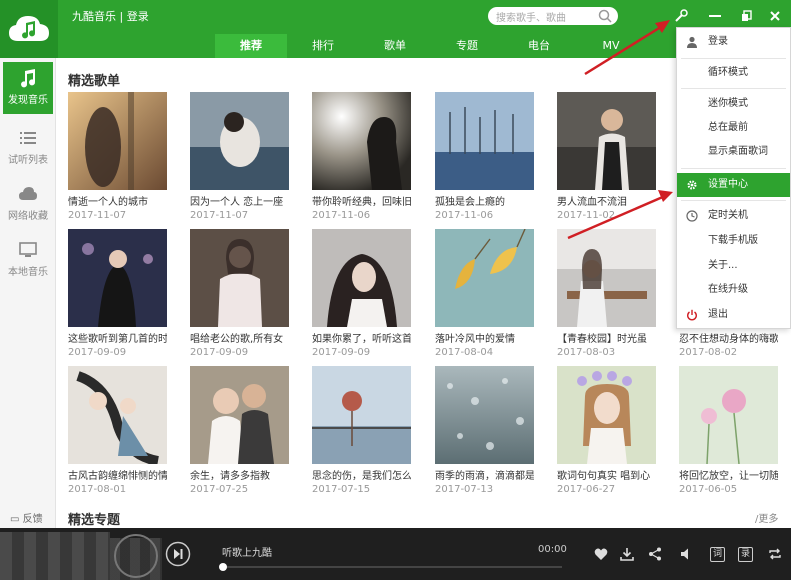 The image size is (791, 580). I want to click on menu-item-online-update: 在线升级, so click(733, 290).